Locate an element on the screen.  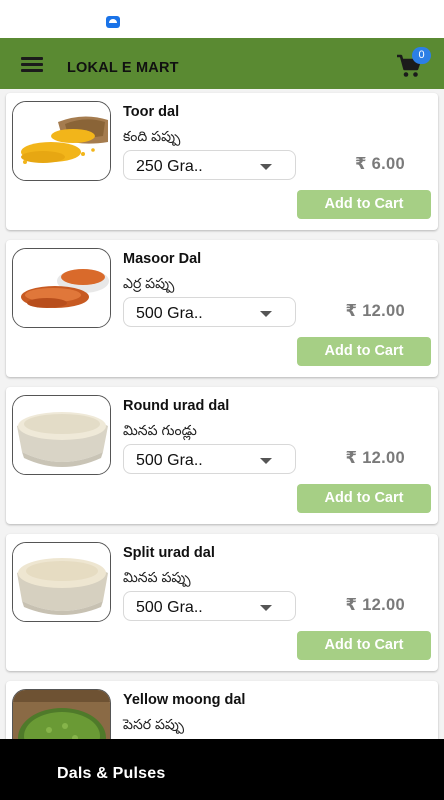
quantity-value: 250 Gra.. is located at coordinates (169, 166).